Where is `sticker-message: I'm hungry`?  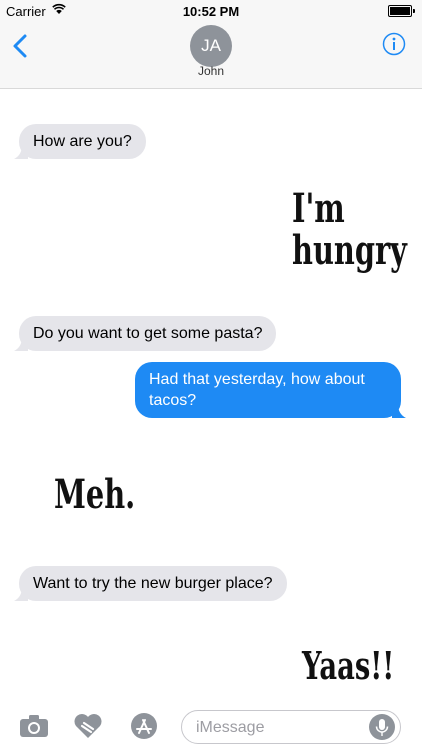 sticker-message: I'm hungry is located at coordinates (349, 230).